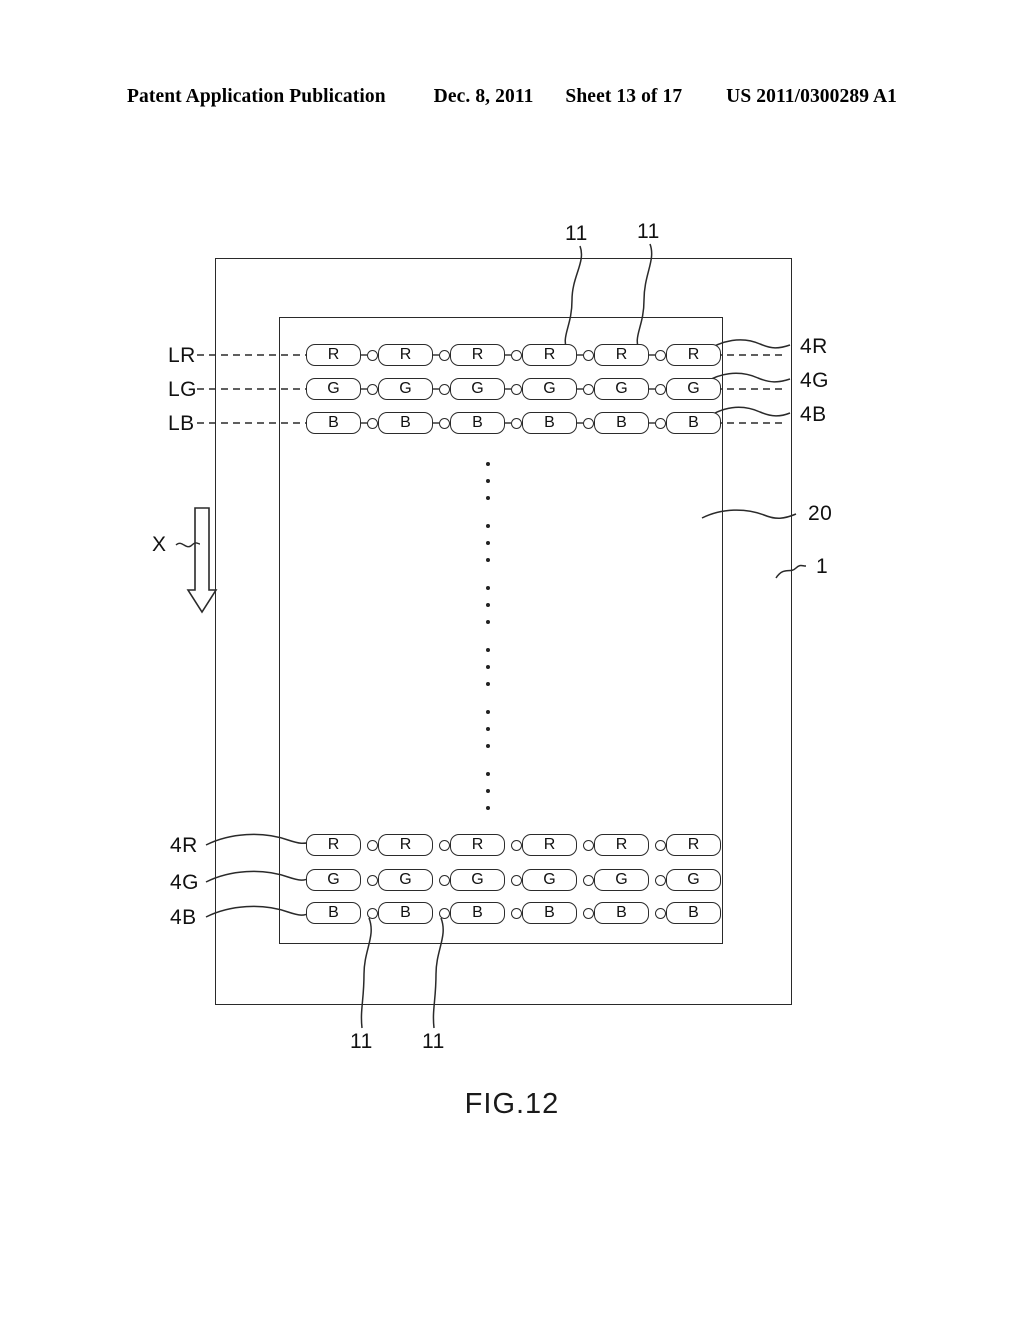 This screenshot has width=1024, height=1320. What do you see at coordinates (256, 96) in the screenshot?
I see `header-publication: Patent Application Publication` at bounding box center [256, 96].